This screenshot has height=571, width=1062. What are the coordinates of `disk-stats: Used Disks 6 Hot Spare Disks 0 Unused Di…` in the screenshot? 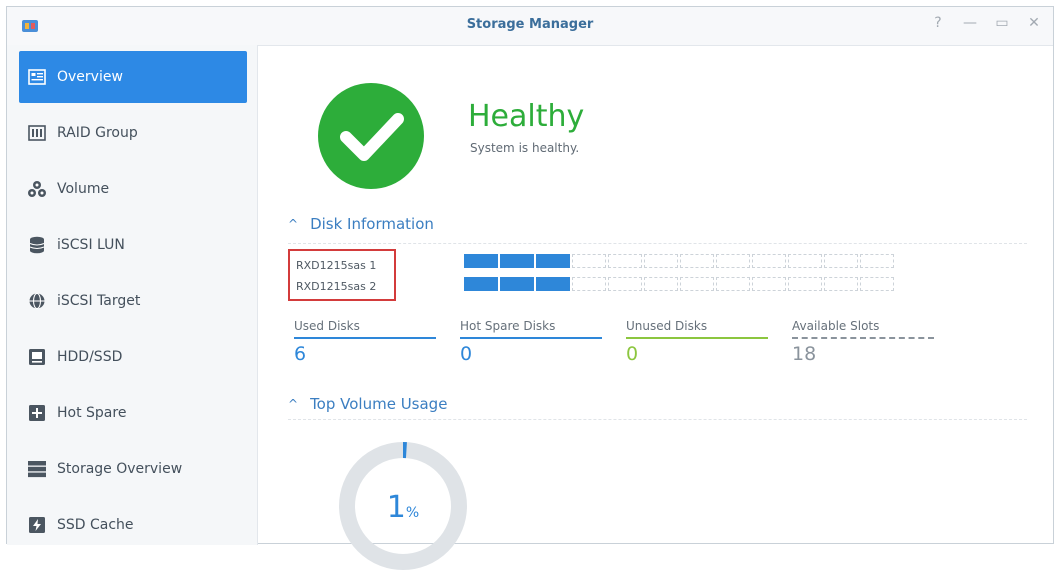 It's located at (614, 342).